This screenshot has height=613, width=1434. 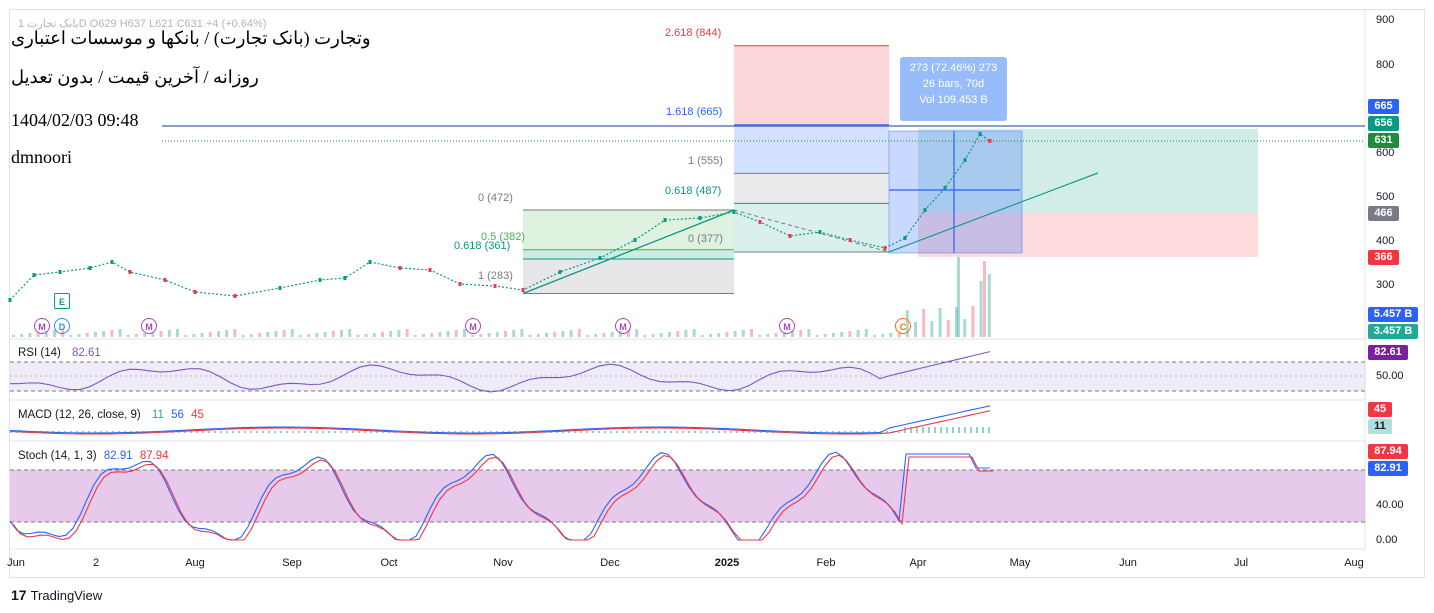 I want to click on event-marker-c: C, so click(x=903, y=326).